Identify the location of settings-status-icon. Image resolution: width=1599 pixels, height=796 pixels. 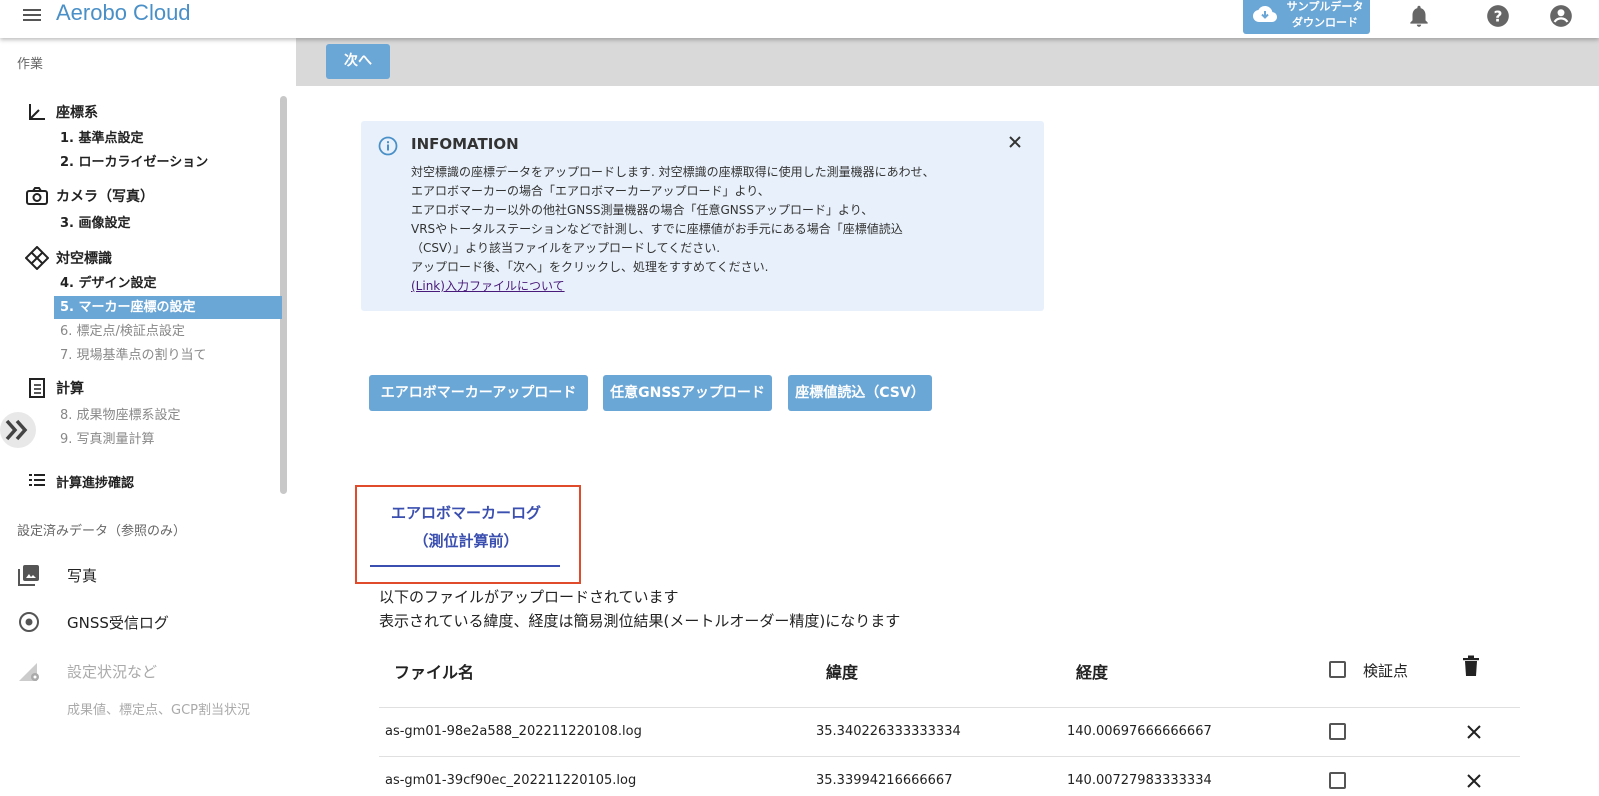
(29, 671).